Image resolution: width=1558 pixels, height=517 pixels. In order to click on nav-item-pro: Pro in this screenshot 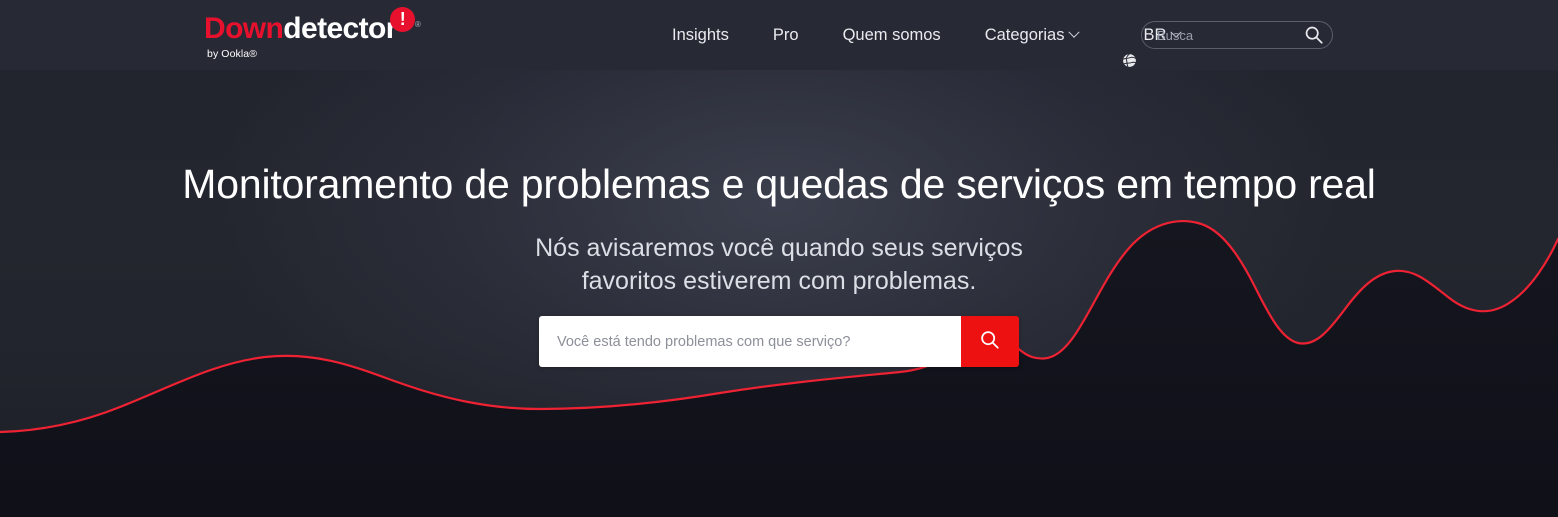, I will do `click(786, 35)`.